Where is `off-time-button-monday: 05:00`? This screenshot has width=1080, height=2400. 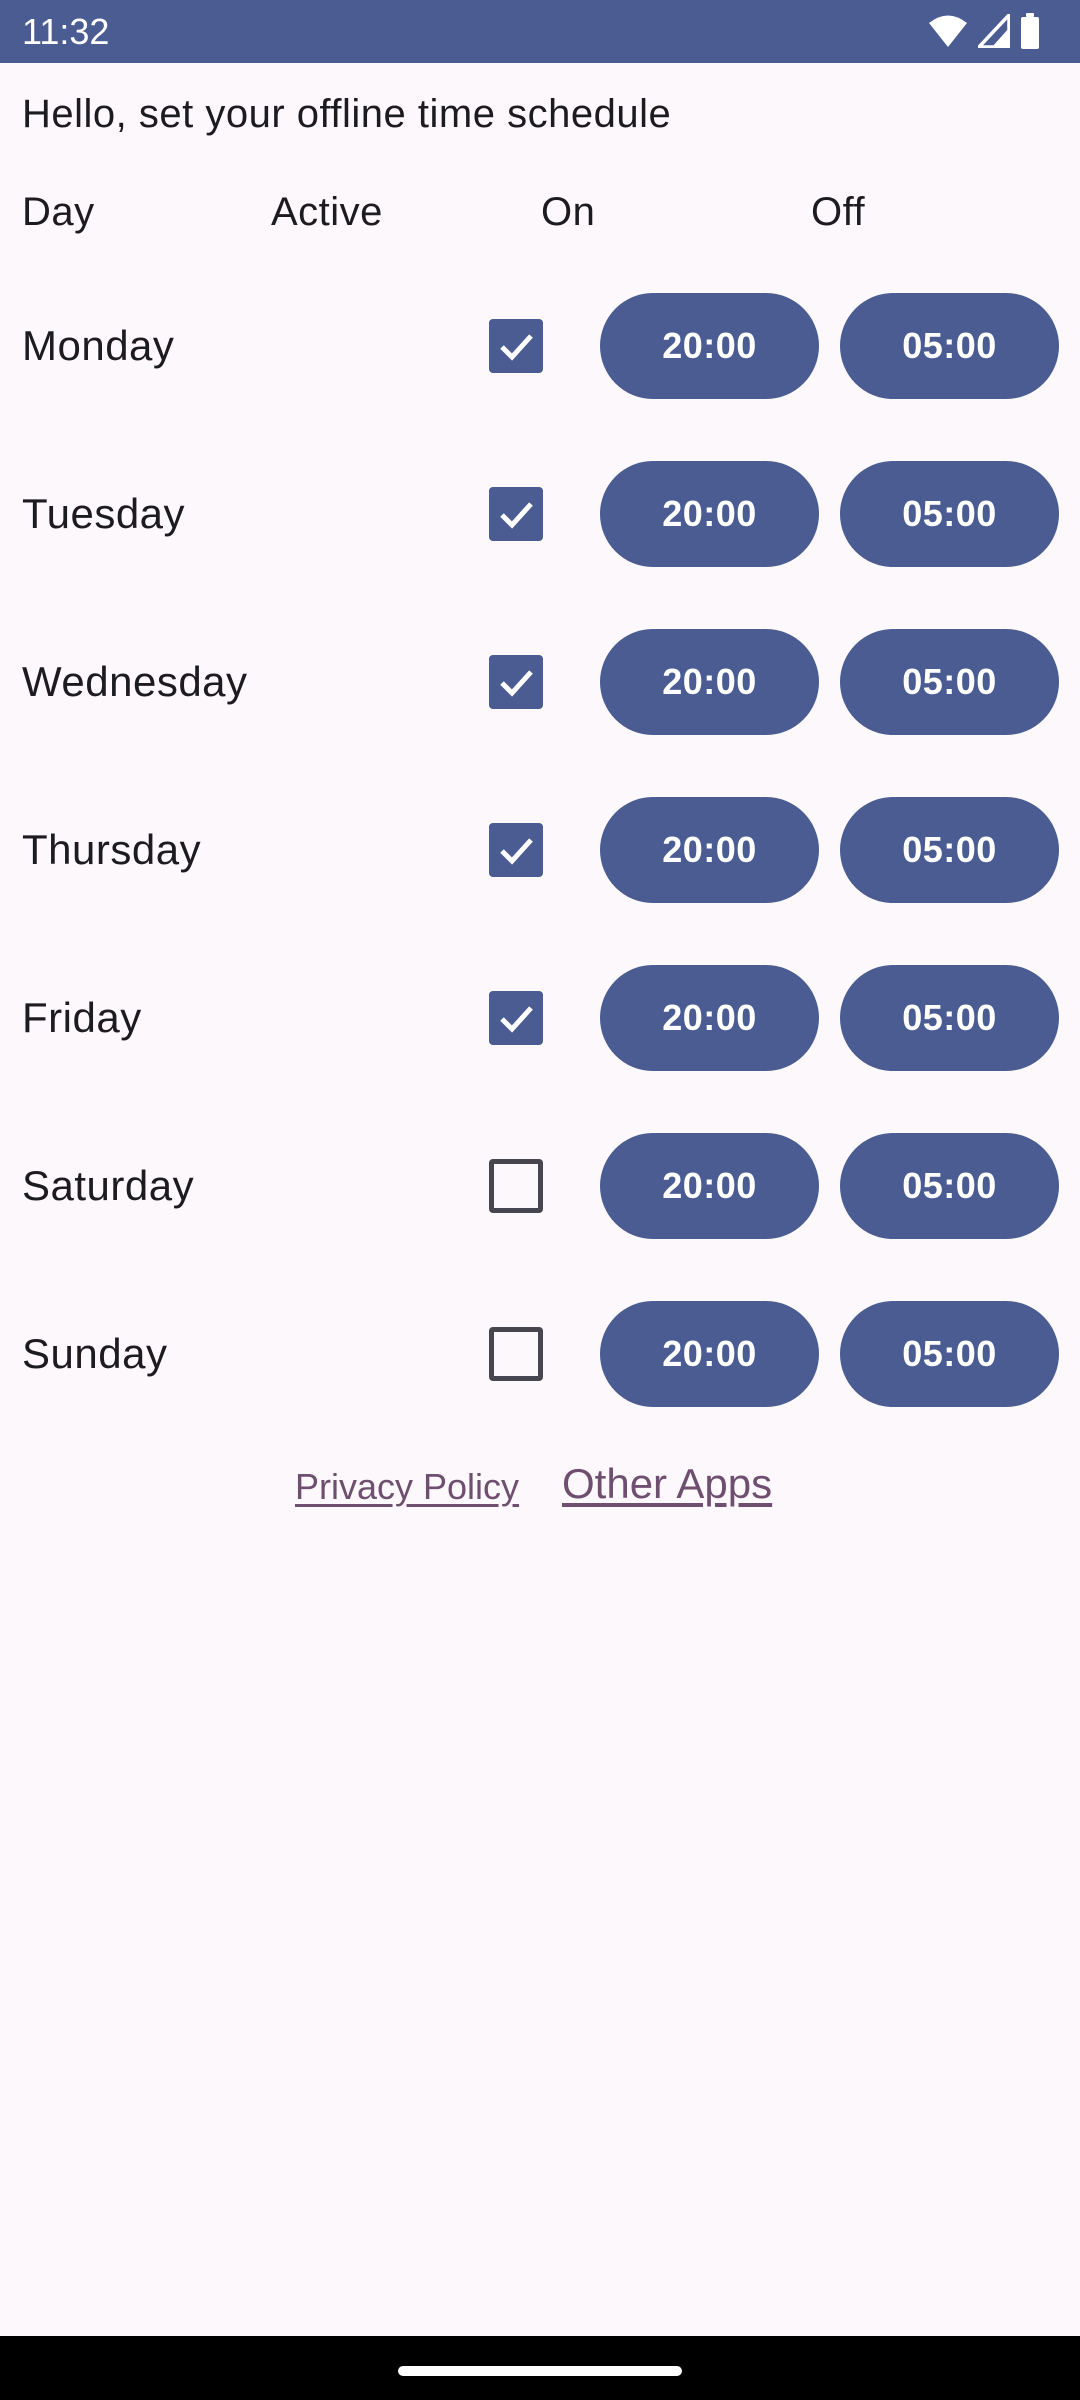
off-time-button-monday: 05:00 is located at coordinates (949, 346).